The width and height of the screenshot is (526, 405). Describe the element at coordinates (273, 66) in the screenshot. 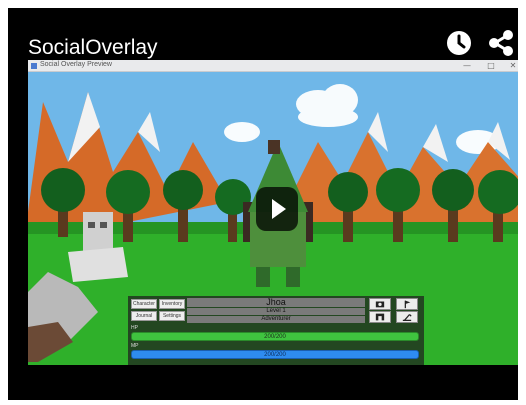

I see `app-window-titlebar: Social Overlay Preview — □ ✕` at that location.